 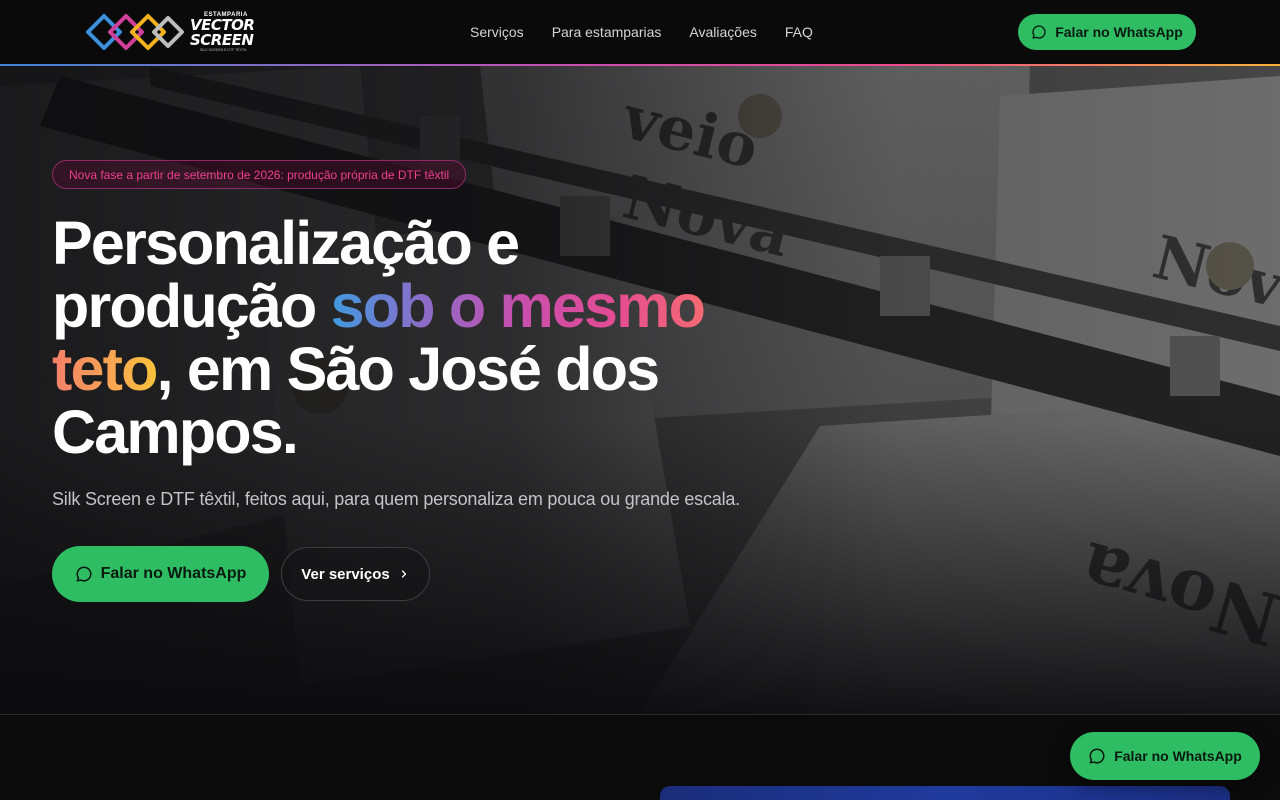 I want to click on chevron-right-icon, so click(x=403, y=574).